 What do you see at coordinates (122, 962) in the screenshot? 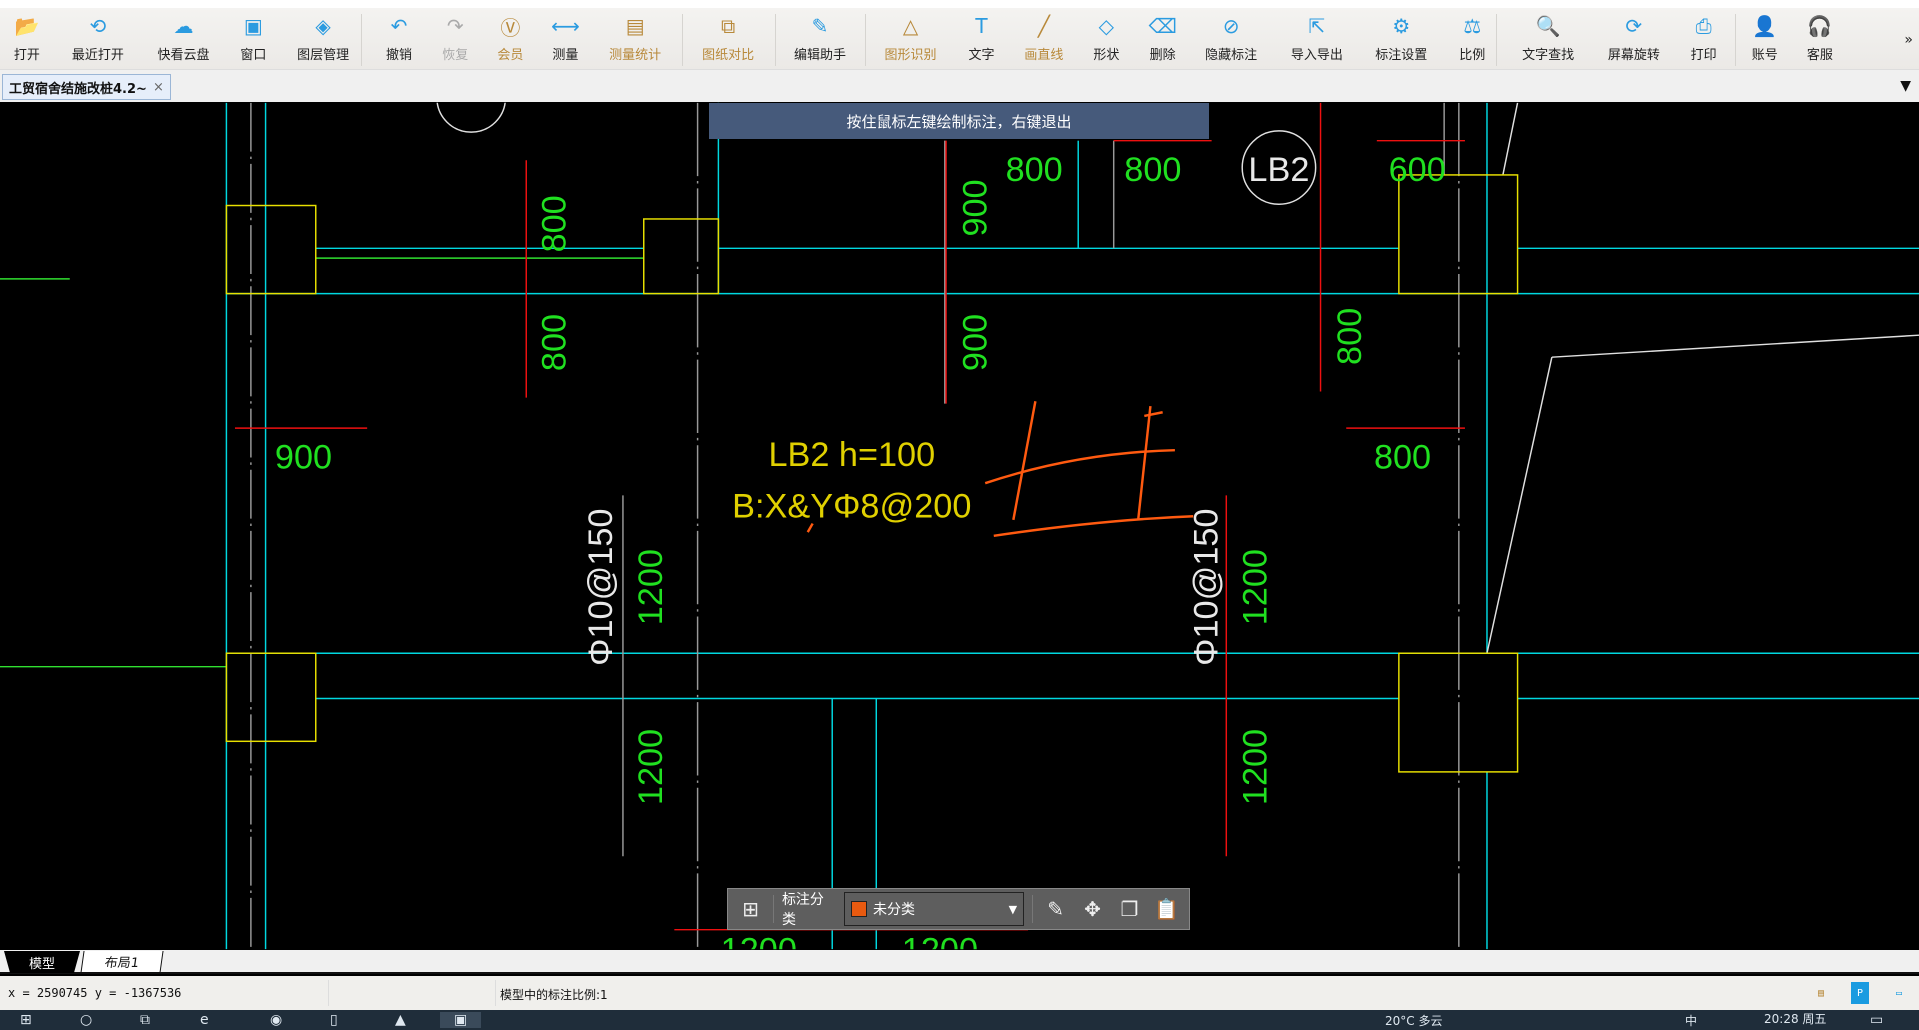
I see `tab-layout1: 布局1` at bounding box center [122, 962].